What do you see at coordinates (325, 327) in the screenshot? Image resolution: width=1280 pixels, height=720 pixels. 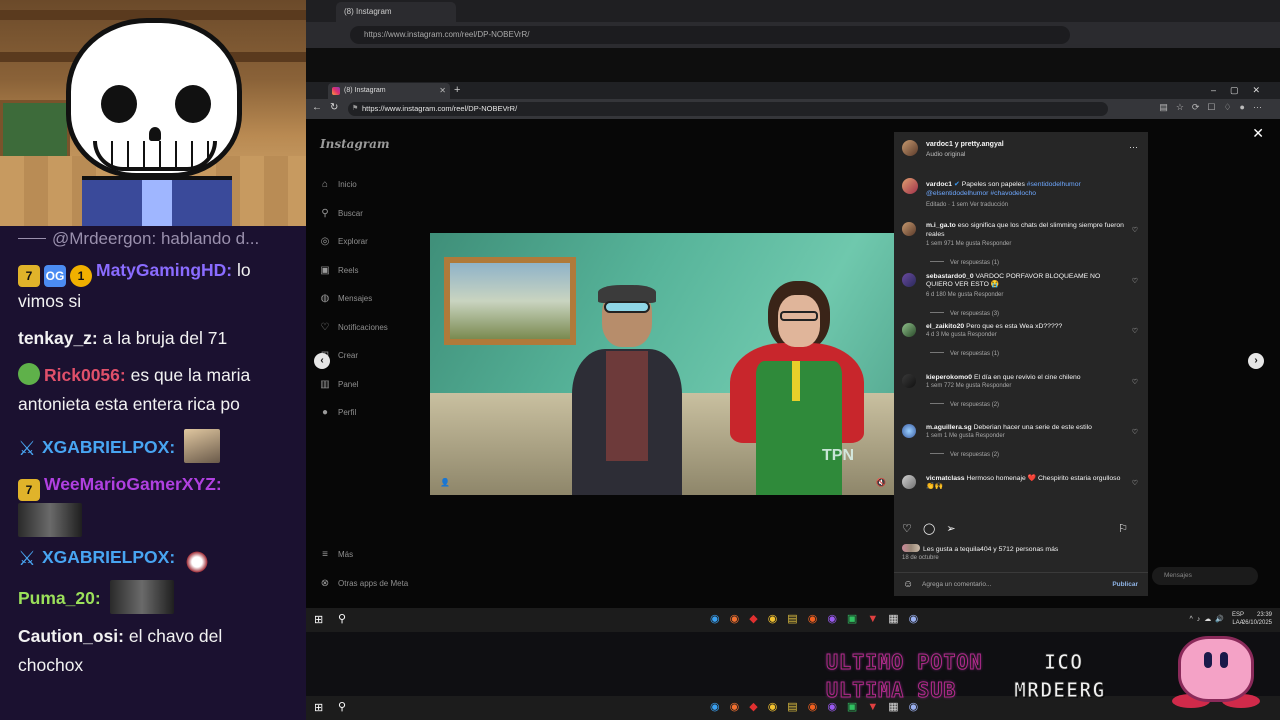 I see `heart-icon: ♡` at bounding box center [325, 327].